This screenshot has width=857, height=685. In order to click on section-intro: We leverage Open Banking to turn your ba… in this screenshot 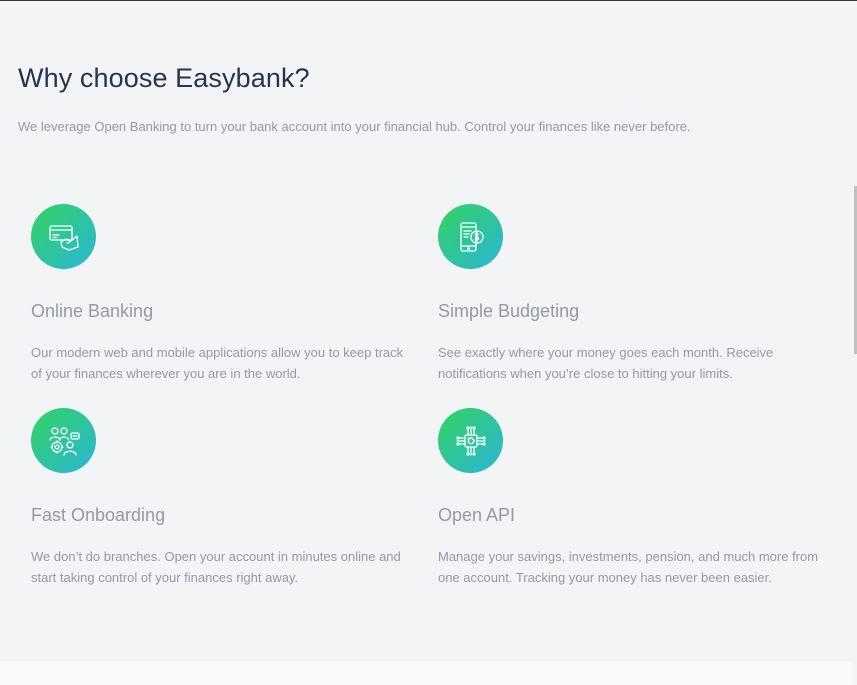, I will do `click(354, 126)`.